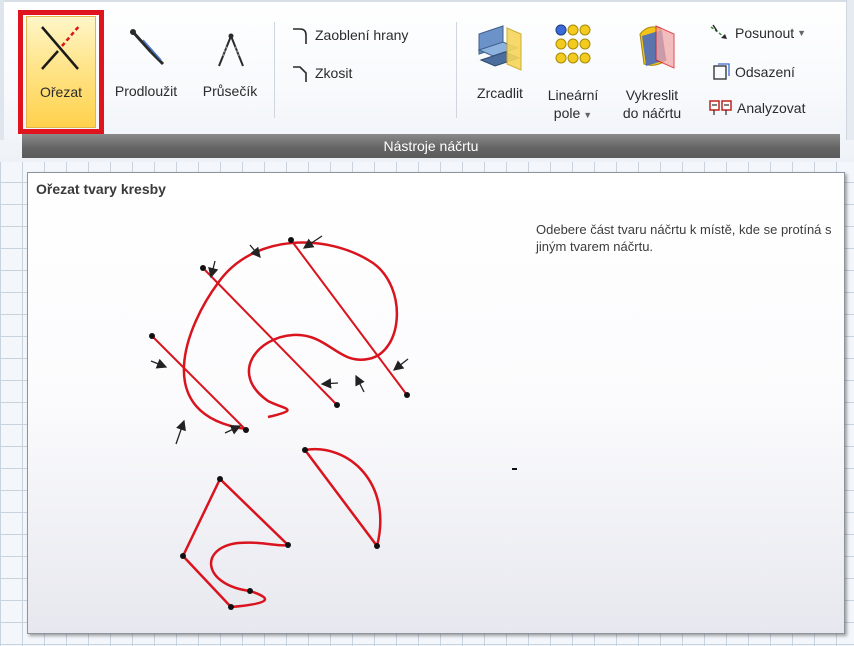  I want to click on analyze-button: Analyzovat, so click(756, 108).